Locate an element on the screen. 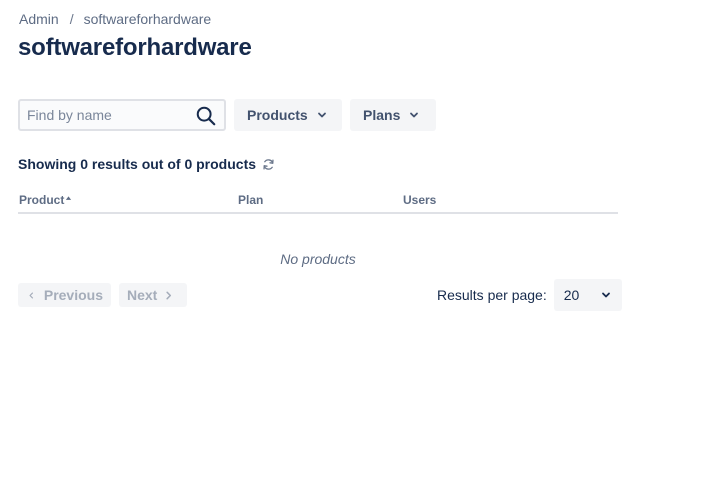 The width and height of the screenshot is (723, 488). plans-filter-label: Plans is located at coordinates (382, 115).